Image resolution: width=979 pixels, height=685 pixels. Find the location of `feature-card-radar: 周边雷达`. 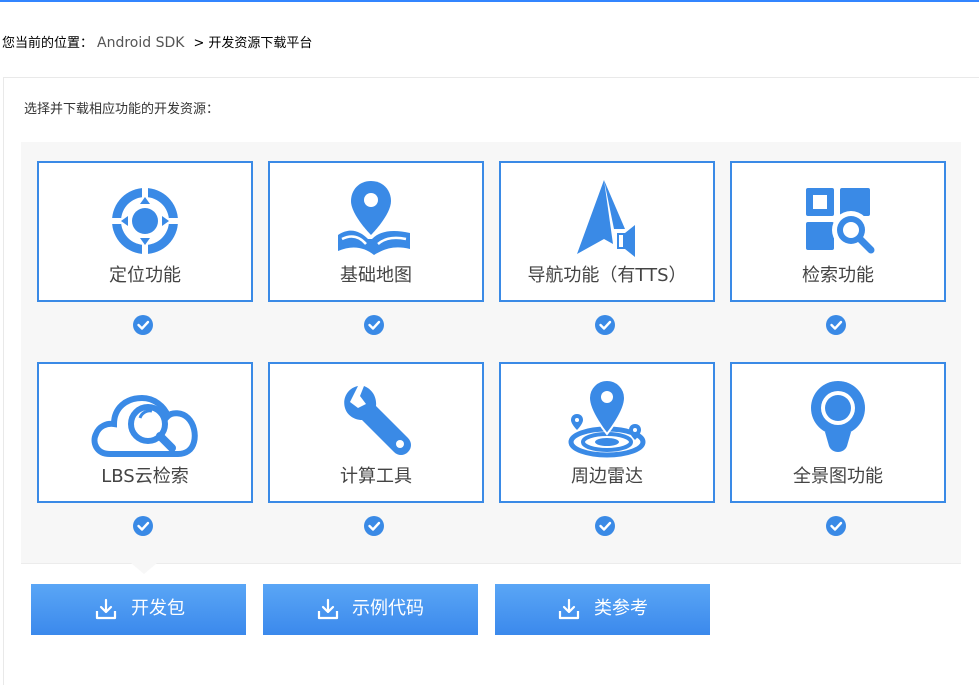

feature-card-radar: 周边雷达 is located at coordinates (607, 432).